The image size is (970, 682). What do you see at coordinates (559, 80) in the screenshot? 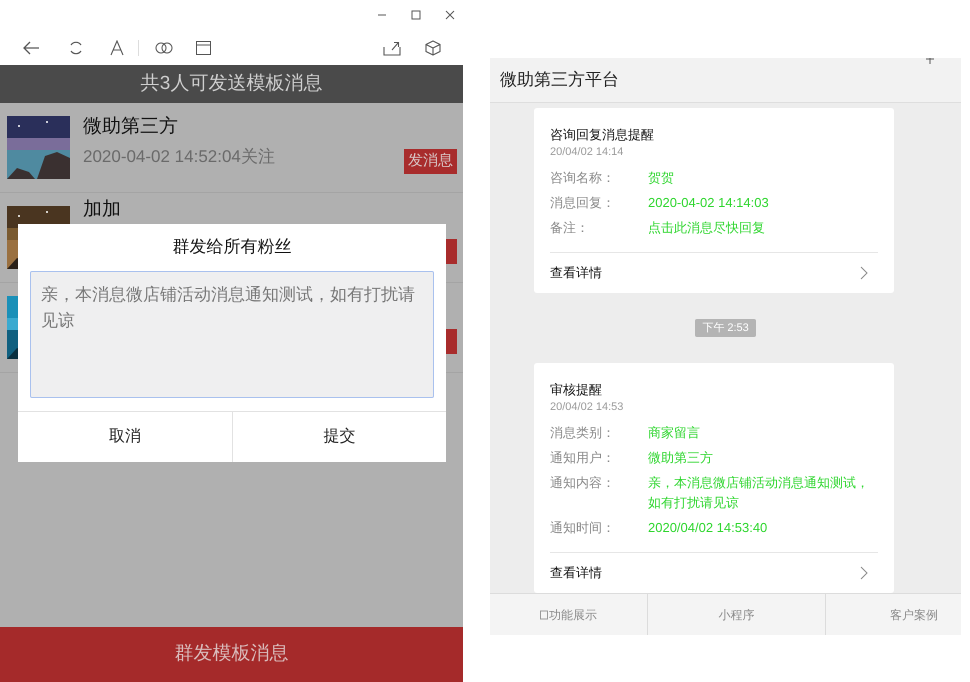
I see `chat-title: 微助第三方平台` at bounding box center [559, 80].